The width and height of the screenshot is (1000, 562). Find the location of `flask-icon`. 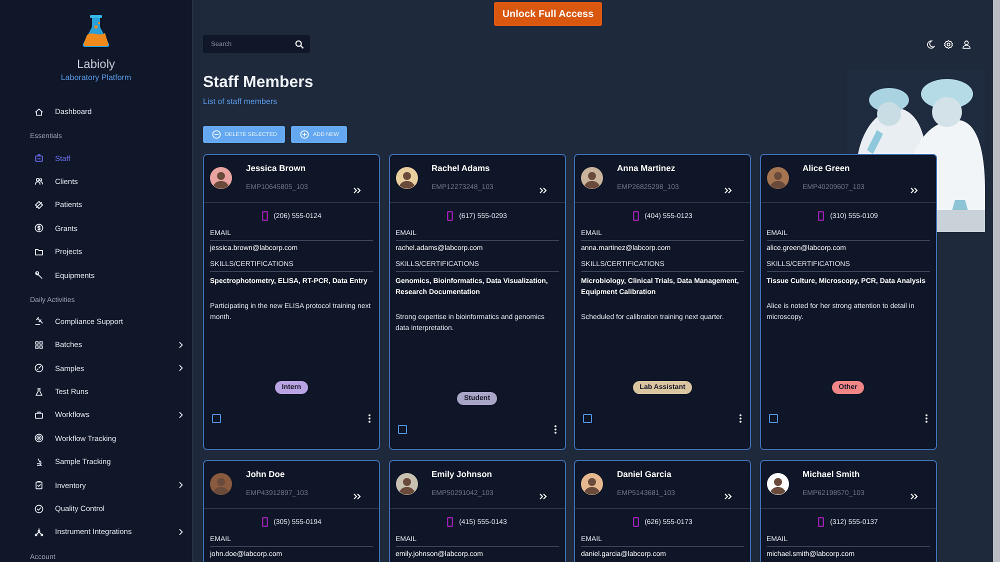

flask-icon is located at coordinates (39, 391).